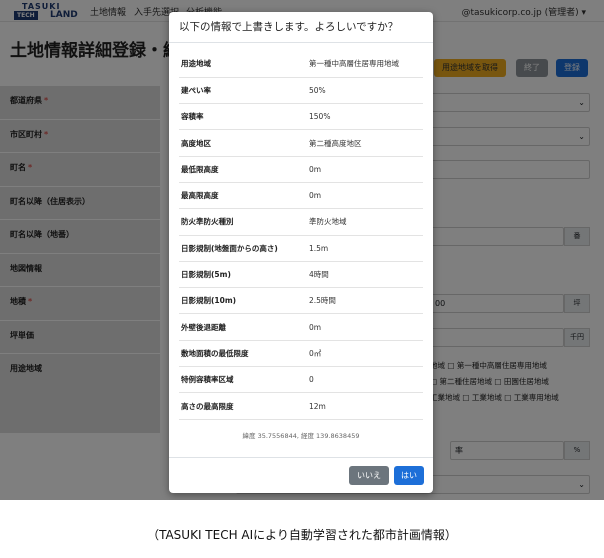 The image size is (604, 558). What do you see at coordinates (196, 64) in the screenshot?
I see `info-key: 用途地域` at bounding box center [196, 64].